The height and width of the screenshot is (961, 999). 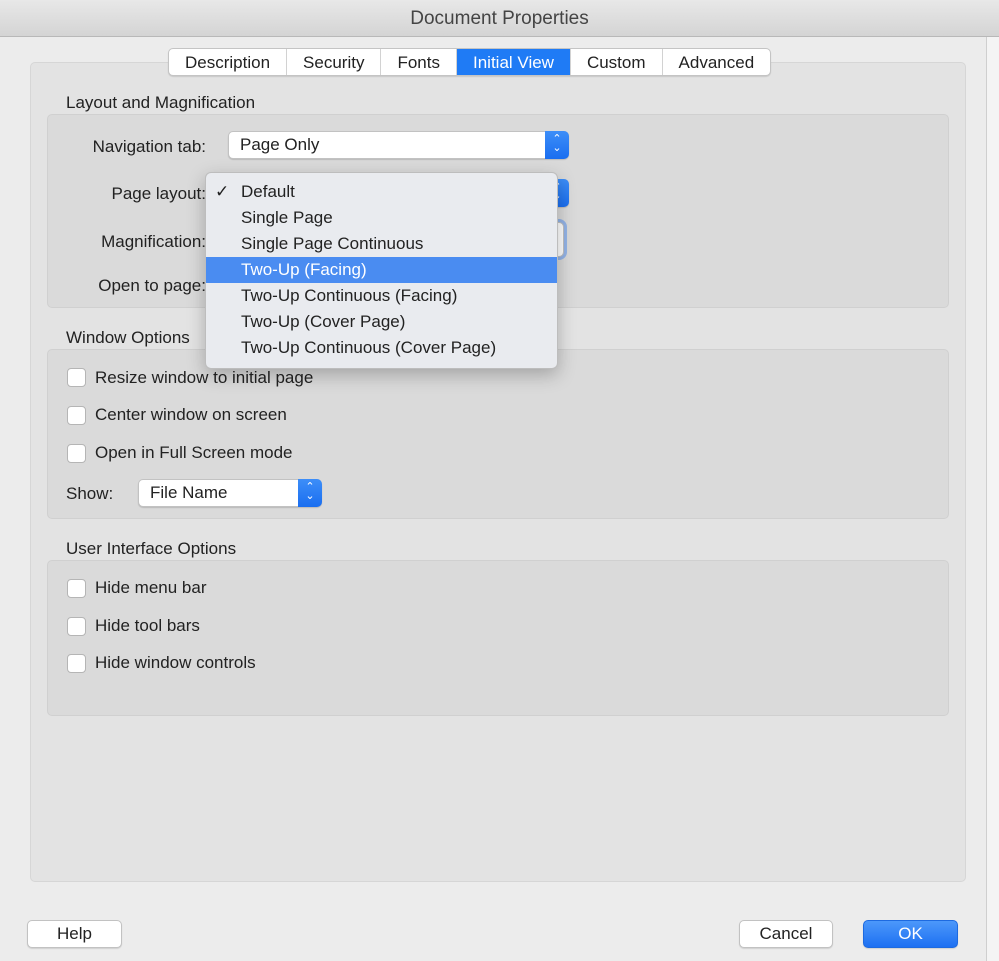 I want to click on menu-item-two-up-continuous-cover-page: Two-Up Continuous (Cover Page), so click(x=381, y=348).